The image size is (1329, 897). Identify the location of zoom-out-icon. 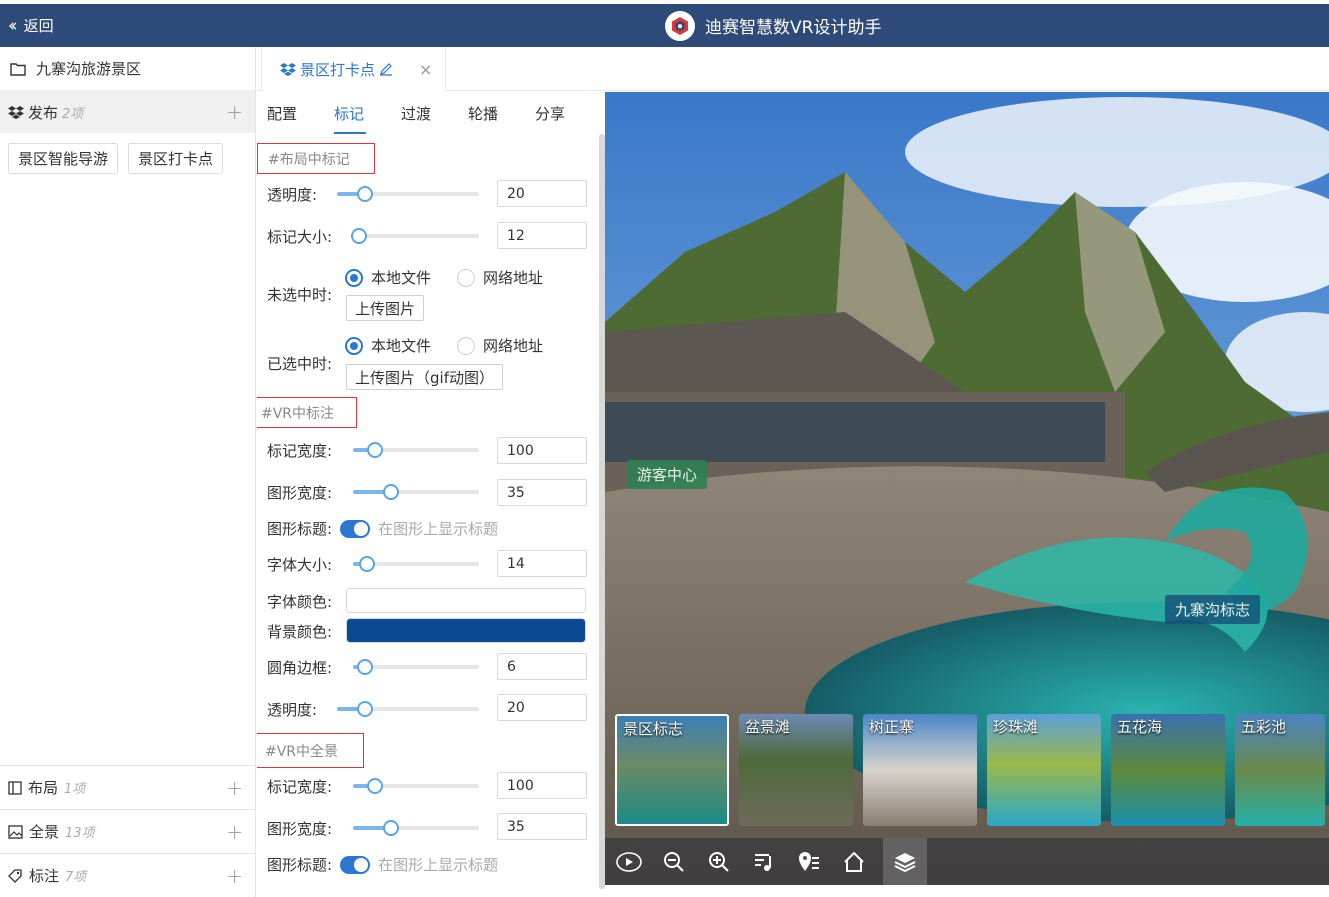
(673, 861).